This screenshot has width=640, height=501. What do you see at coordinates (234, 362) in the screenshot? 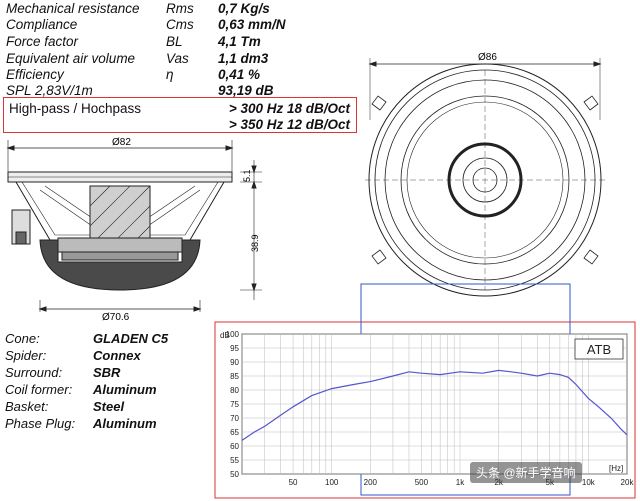
I see `y-tick-label: 90` at bounding box center [234, 362].